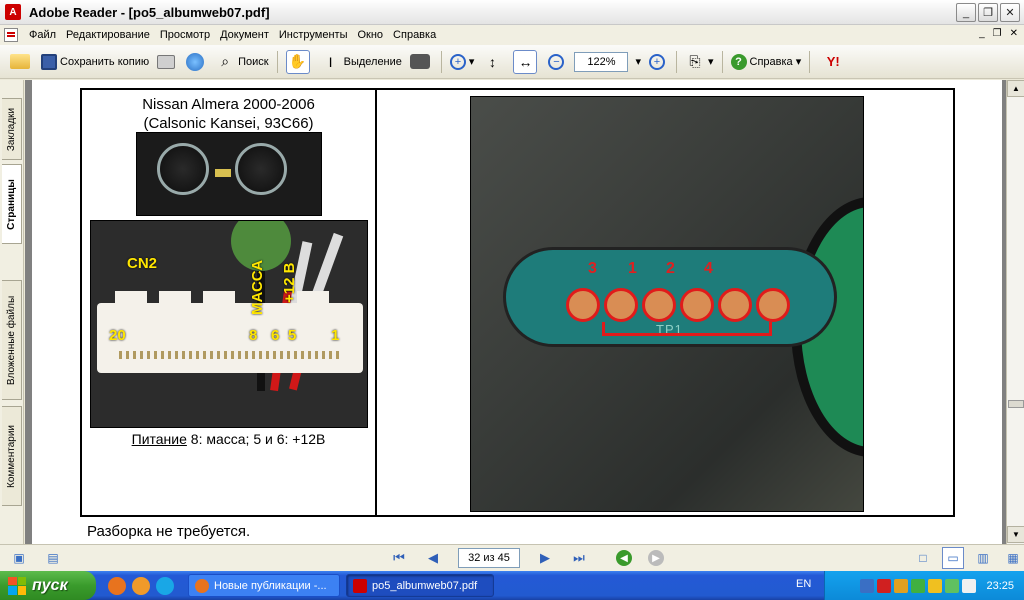 Image resolution: width=1024 pixels, height=600 pixels. Describe the element at coordinates (19, 558) in the screenshot. I see `panel-toggle-icon: ▣` at that location.